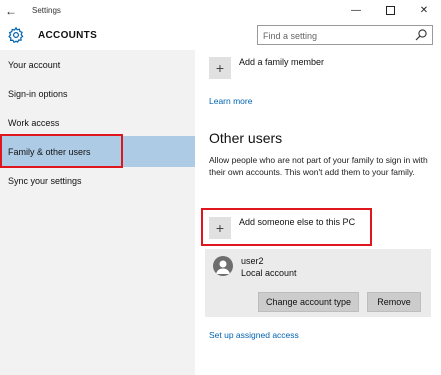 Image resolution: width=441 pixels, height=375 pixels. Describe the element at coordinates (394, 302) in the screenshot. I see `remove-user-button: Remove` at that location.